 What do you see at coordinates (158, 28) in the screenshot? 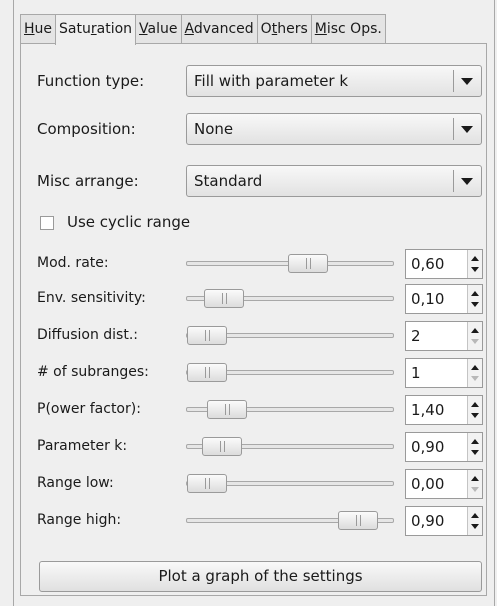
I see `tab-value: Value` at bounding box center [158, 28].